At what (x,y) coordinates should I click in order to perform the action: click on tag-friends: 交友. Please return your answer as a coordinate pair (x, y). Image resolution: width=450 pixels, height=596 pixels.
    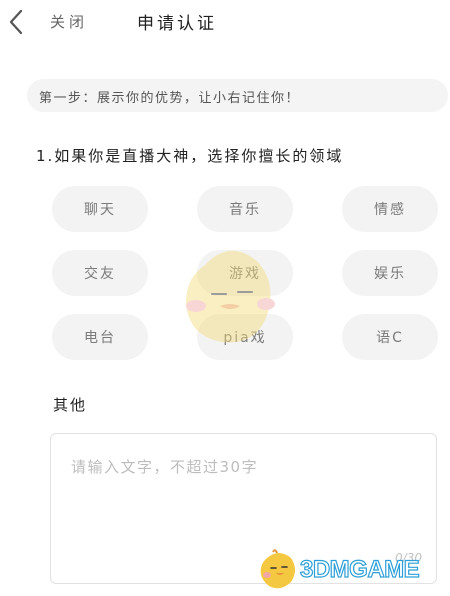
    Looking at the image, I should click on (100, 273).